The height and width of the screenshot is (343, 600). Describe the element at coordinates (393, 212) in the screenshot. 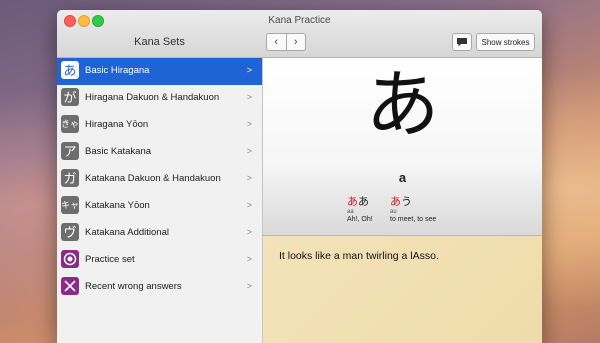

I see `example-romaji: au` at that location.